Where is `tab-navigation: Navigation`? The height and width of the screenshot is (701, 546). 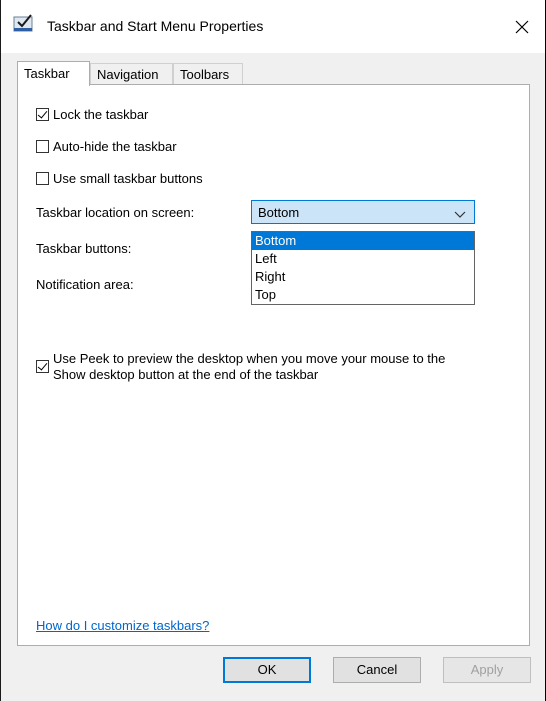
tab-navigation: Navigation is located at coordinates (131, 74).